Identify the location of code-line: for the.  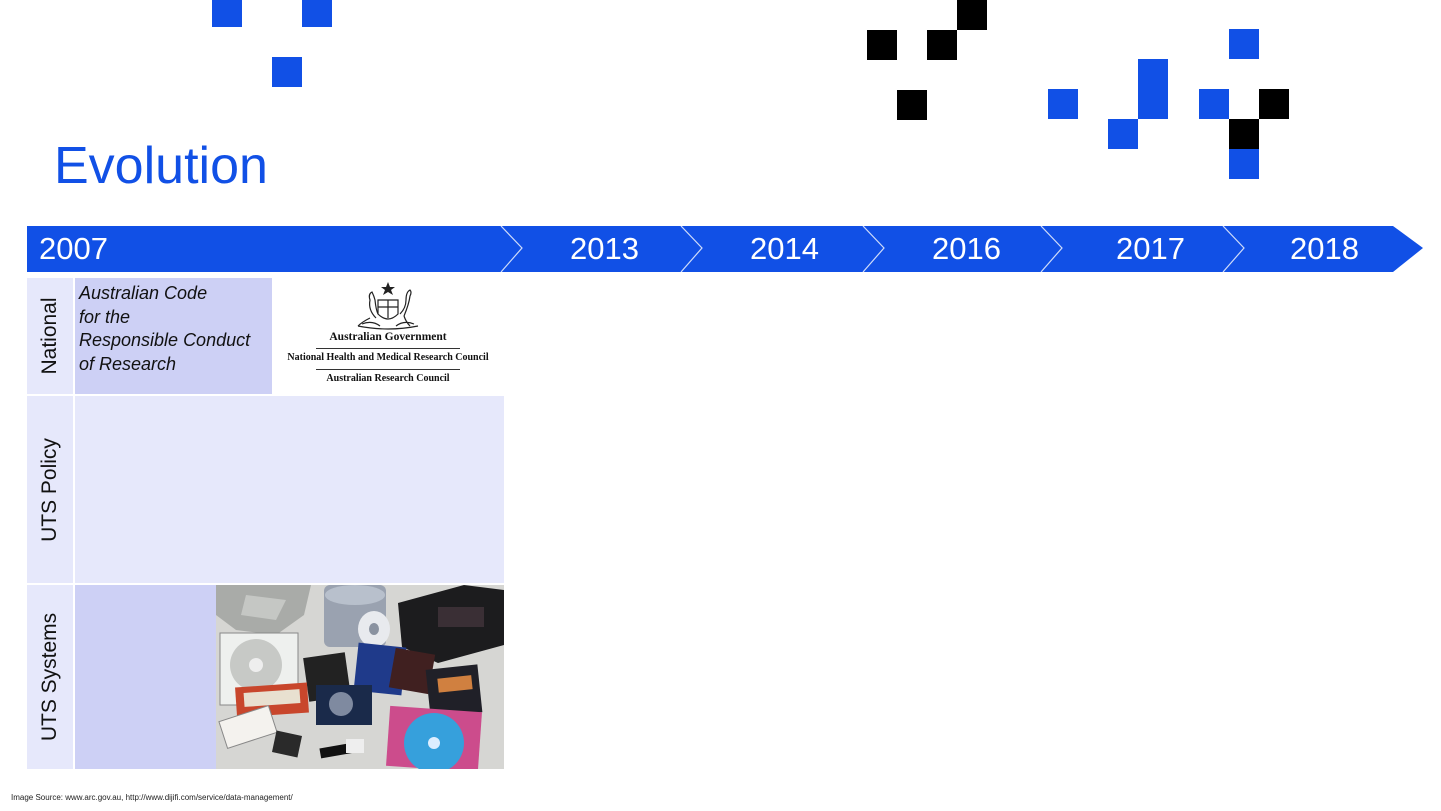
(105, 316).